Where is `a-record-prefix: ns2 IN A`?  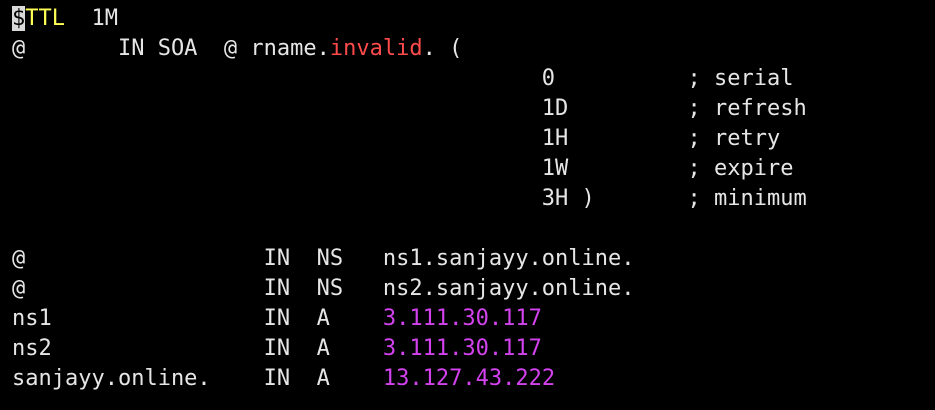 a-record-prefix: ns2 IN A is located at coordinates (197, 348).